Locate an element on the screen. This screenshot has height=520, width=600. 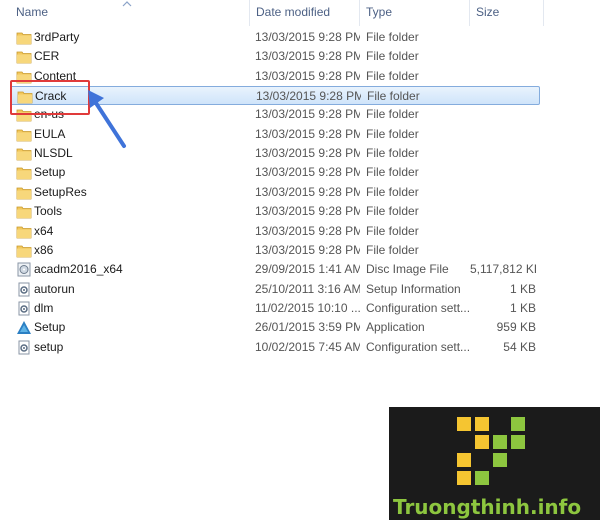
file-name: CER is located at coordinates (47, 56).